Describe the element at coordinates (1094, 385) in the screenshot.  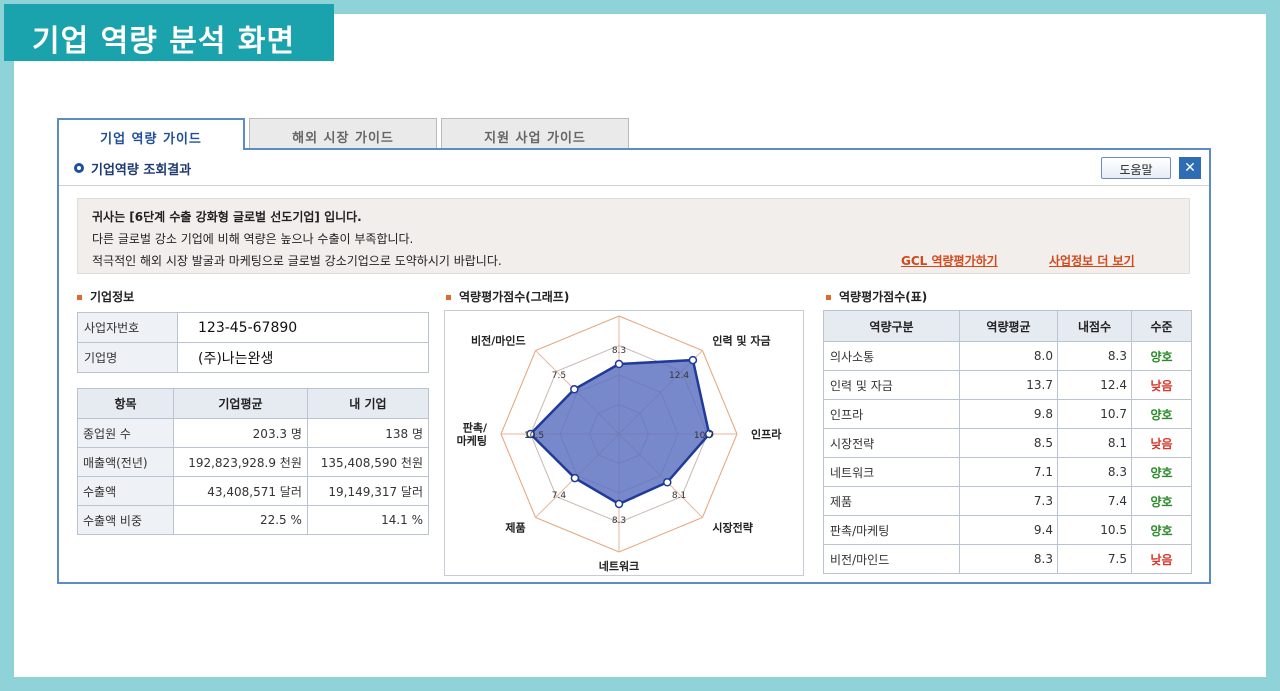
I see `score-mine: 12.4` at that location.